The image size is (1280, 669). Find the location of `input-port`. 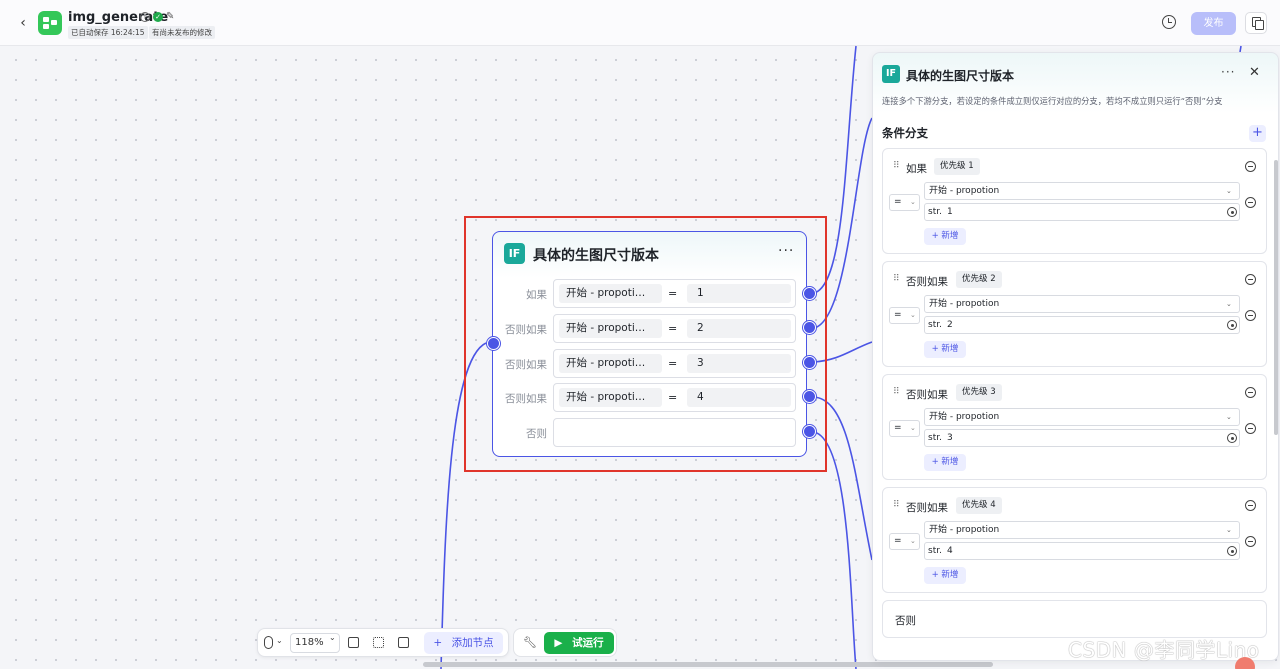

input-port is located at coordinates (493, 343).